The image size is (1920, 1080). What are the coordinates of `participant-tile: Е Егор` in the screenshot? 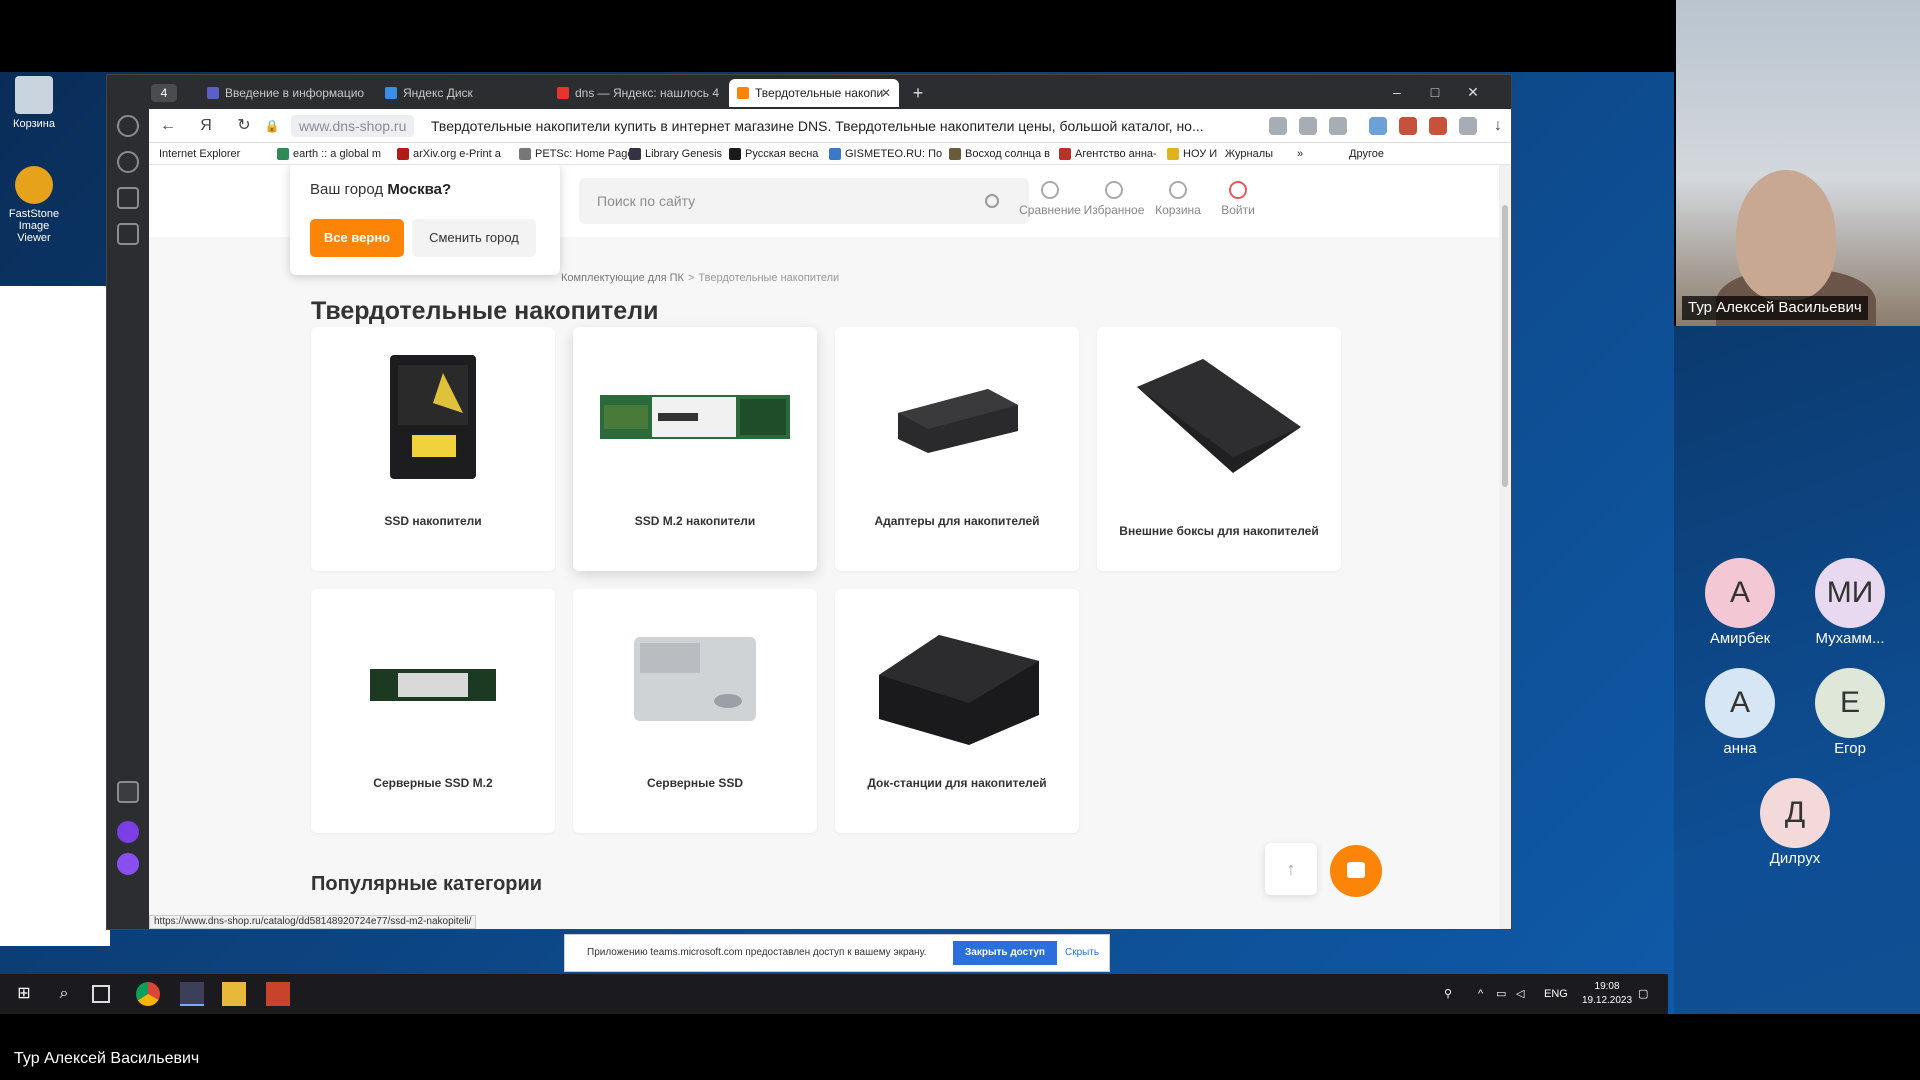 It's located at (1850, 712).